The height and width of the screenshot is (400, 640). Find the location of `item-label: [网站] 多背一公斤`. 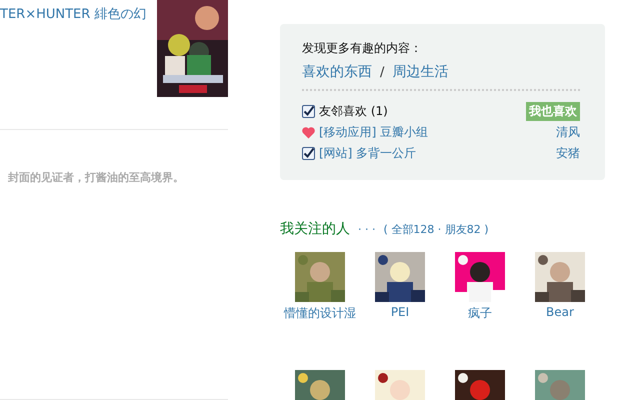

item-label: [网站] 多背一公斤 is located at coordinates (367, 153).